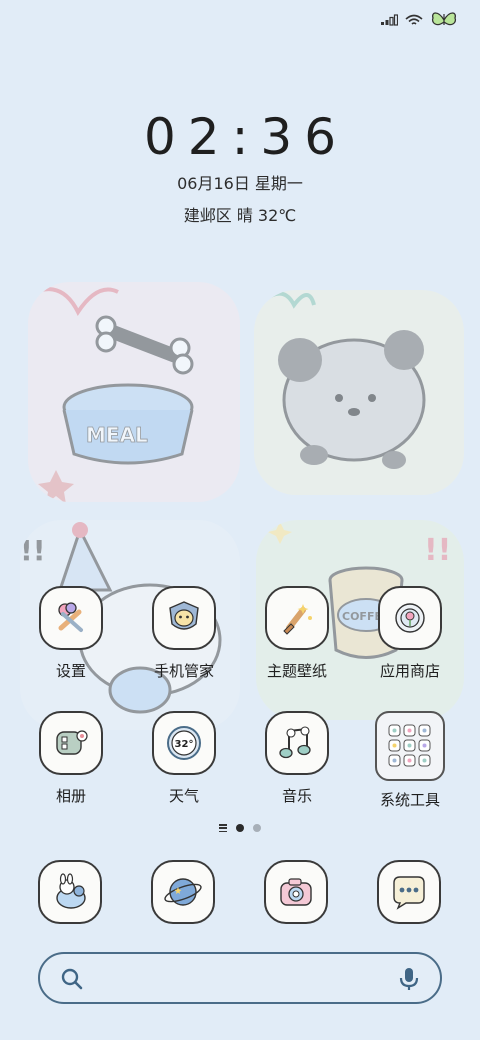 The height and width of the screenshot is (1040, 480). Describe the element at coordinates (444, 19) in the screenshot. I see `battery-butterfly-icon` at that location.